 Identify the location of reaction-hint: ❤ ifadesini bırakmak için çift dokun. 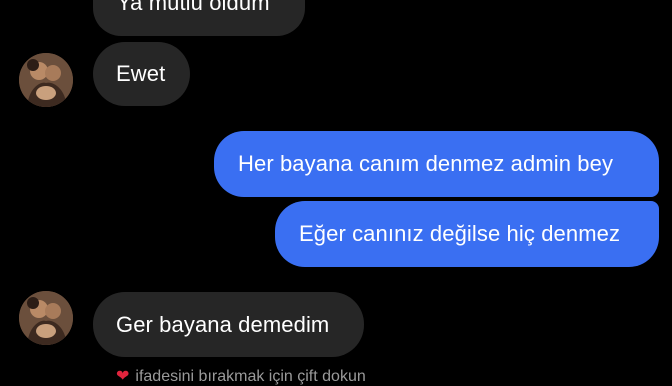
(241, 376).